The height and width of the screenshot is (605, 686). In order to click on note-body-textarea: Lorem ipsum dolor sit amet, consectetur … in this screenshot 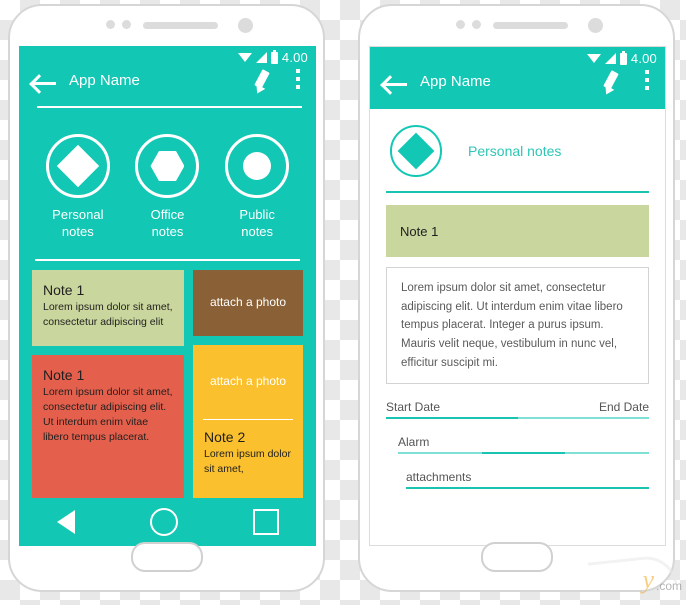, I will do `click(517, 326)`.